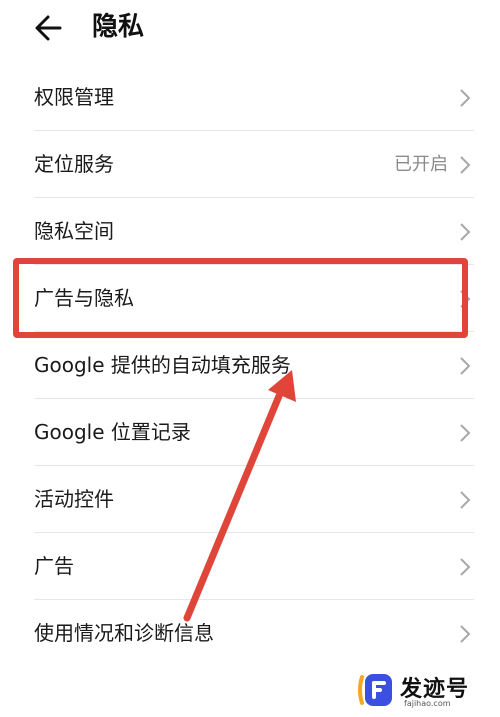 The height and width of the screenshot is (717, 500). Describe the element at coordinates (74, 499) in the screenshot. I see `list-item-label: 活动控件` at that location.